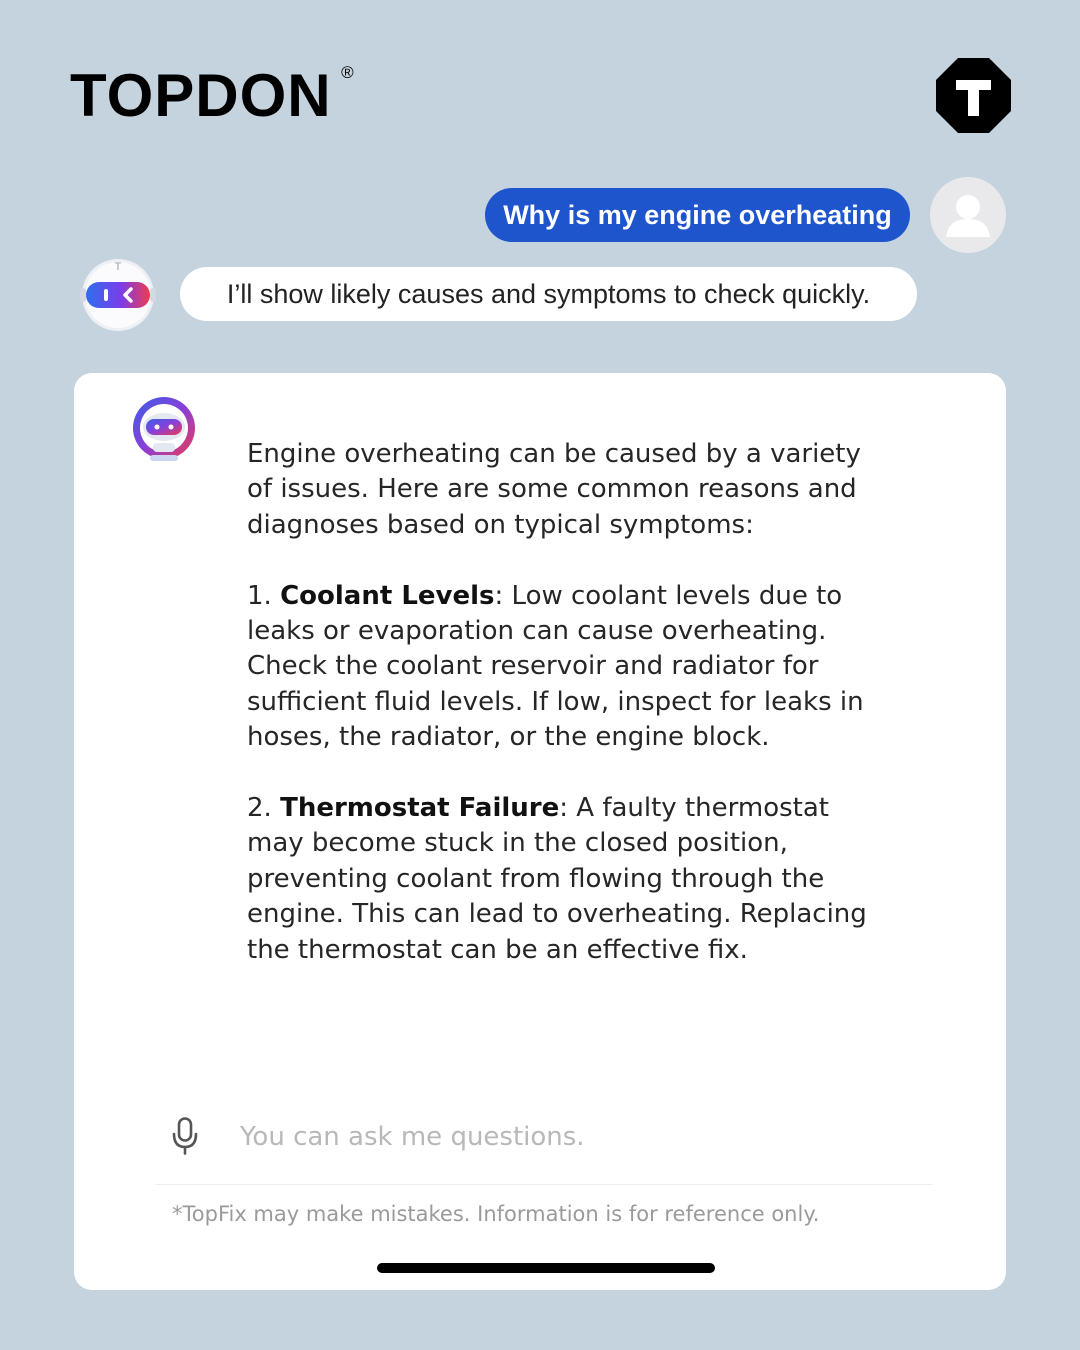 Image resolution: width=1080 pixels, height=1350 pixels. What do you see at coordinates (201, 95) in the screenshot?
I see `brand-name: TOPDON` at bounding box center [201, 95].